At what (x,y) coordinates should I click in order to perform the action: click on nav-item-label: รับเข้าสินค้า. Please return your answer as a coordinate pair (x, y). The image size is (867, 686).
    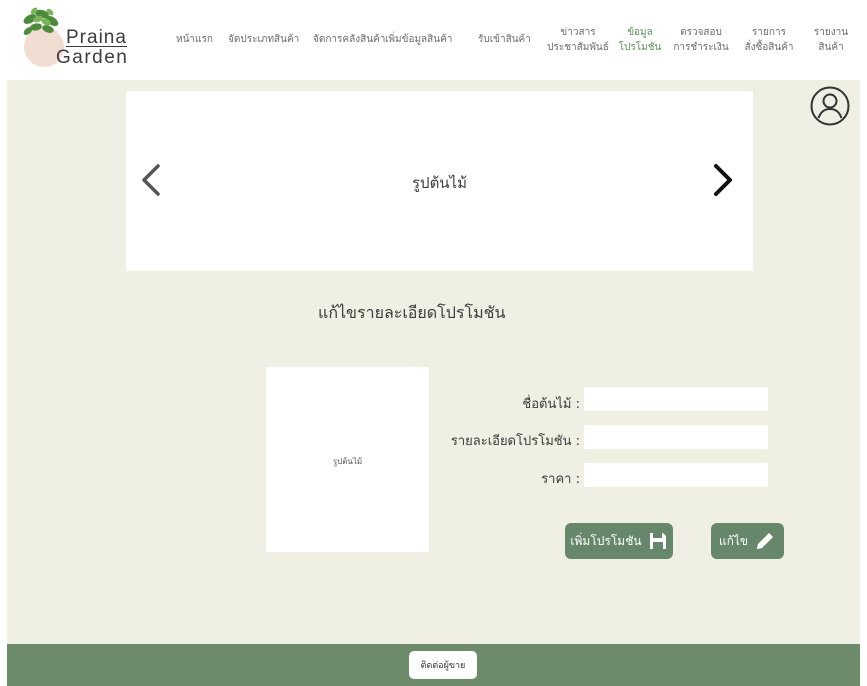
    Looking at the image, I should click on (504, 39).